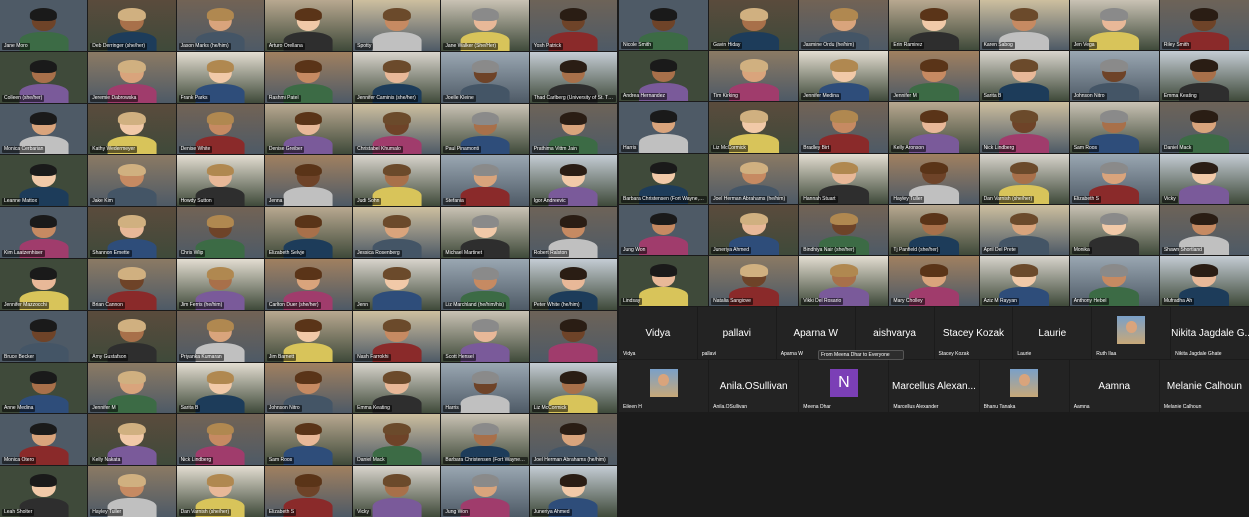 This screenshot has width=1249, height=517. I want to click on participant-tile: Anne Medina, so click(44, 388).